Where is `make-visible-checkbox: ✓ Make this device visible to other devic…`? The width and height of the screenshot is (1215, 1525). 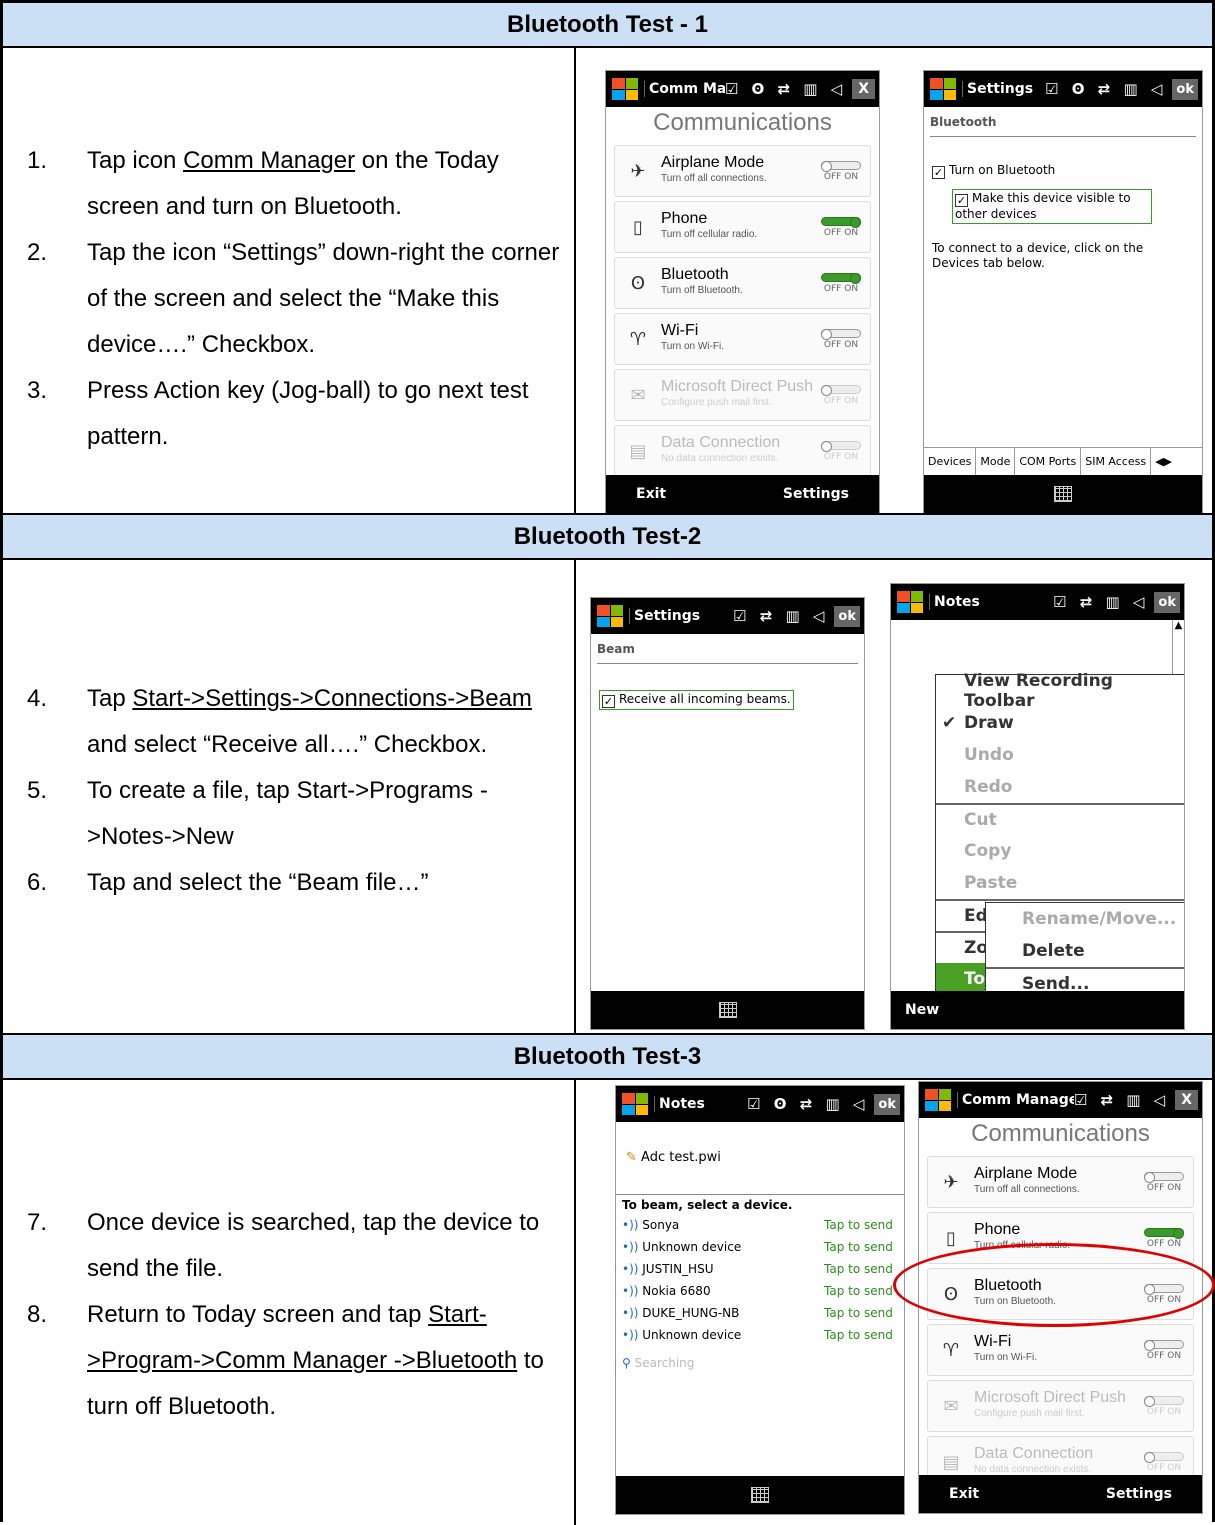 make-visible-checkbox: ✓ Make this device visible to other devic… is located at coordinates (1052, 206).